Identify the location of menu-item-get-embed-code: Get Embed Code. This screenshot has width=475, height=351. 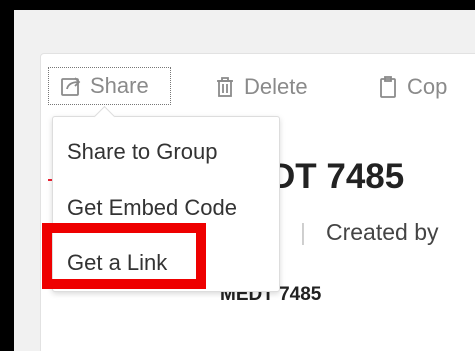
(152, 208).